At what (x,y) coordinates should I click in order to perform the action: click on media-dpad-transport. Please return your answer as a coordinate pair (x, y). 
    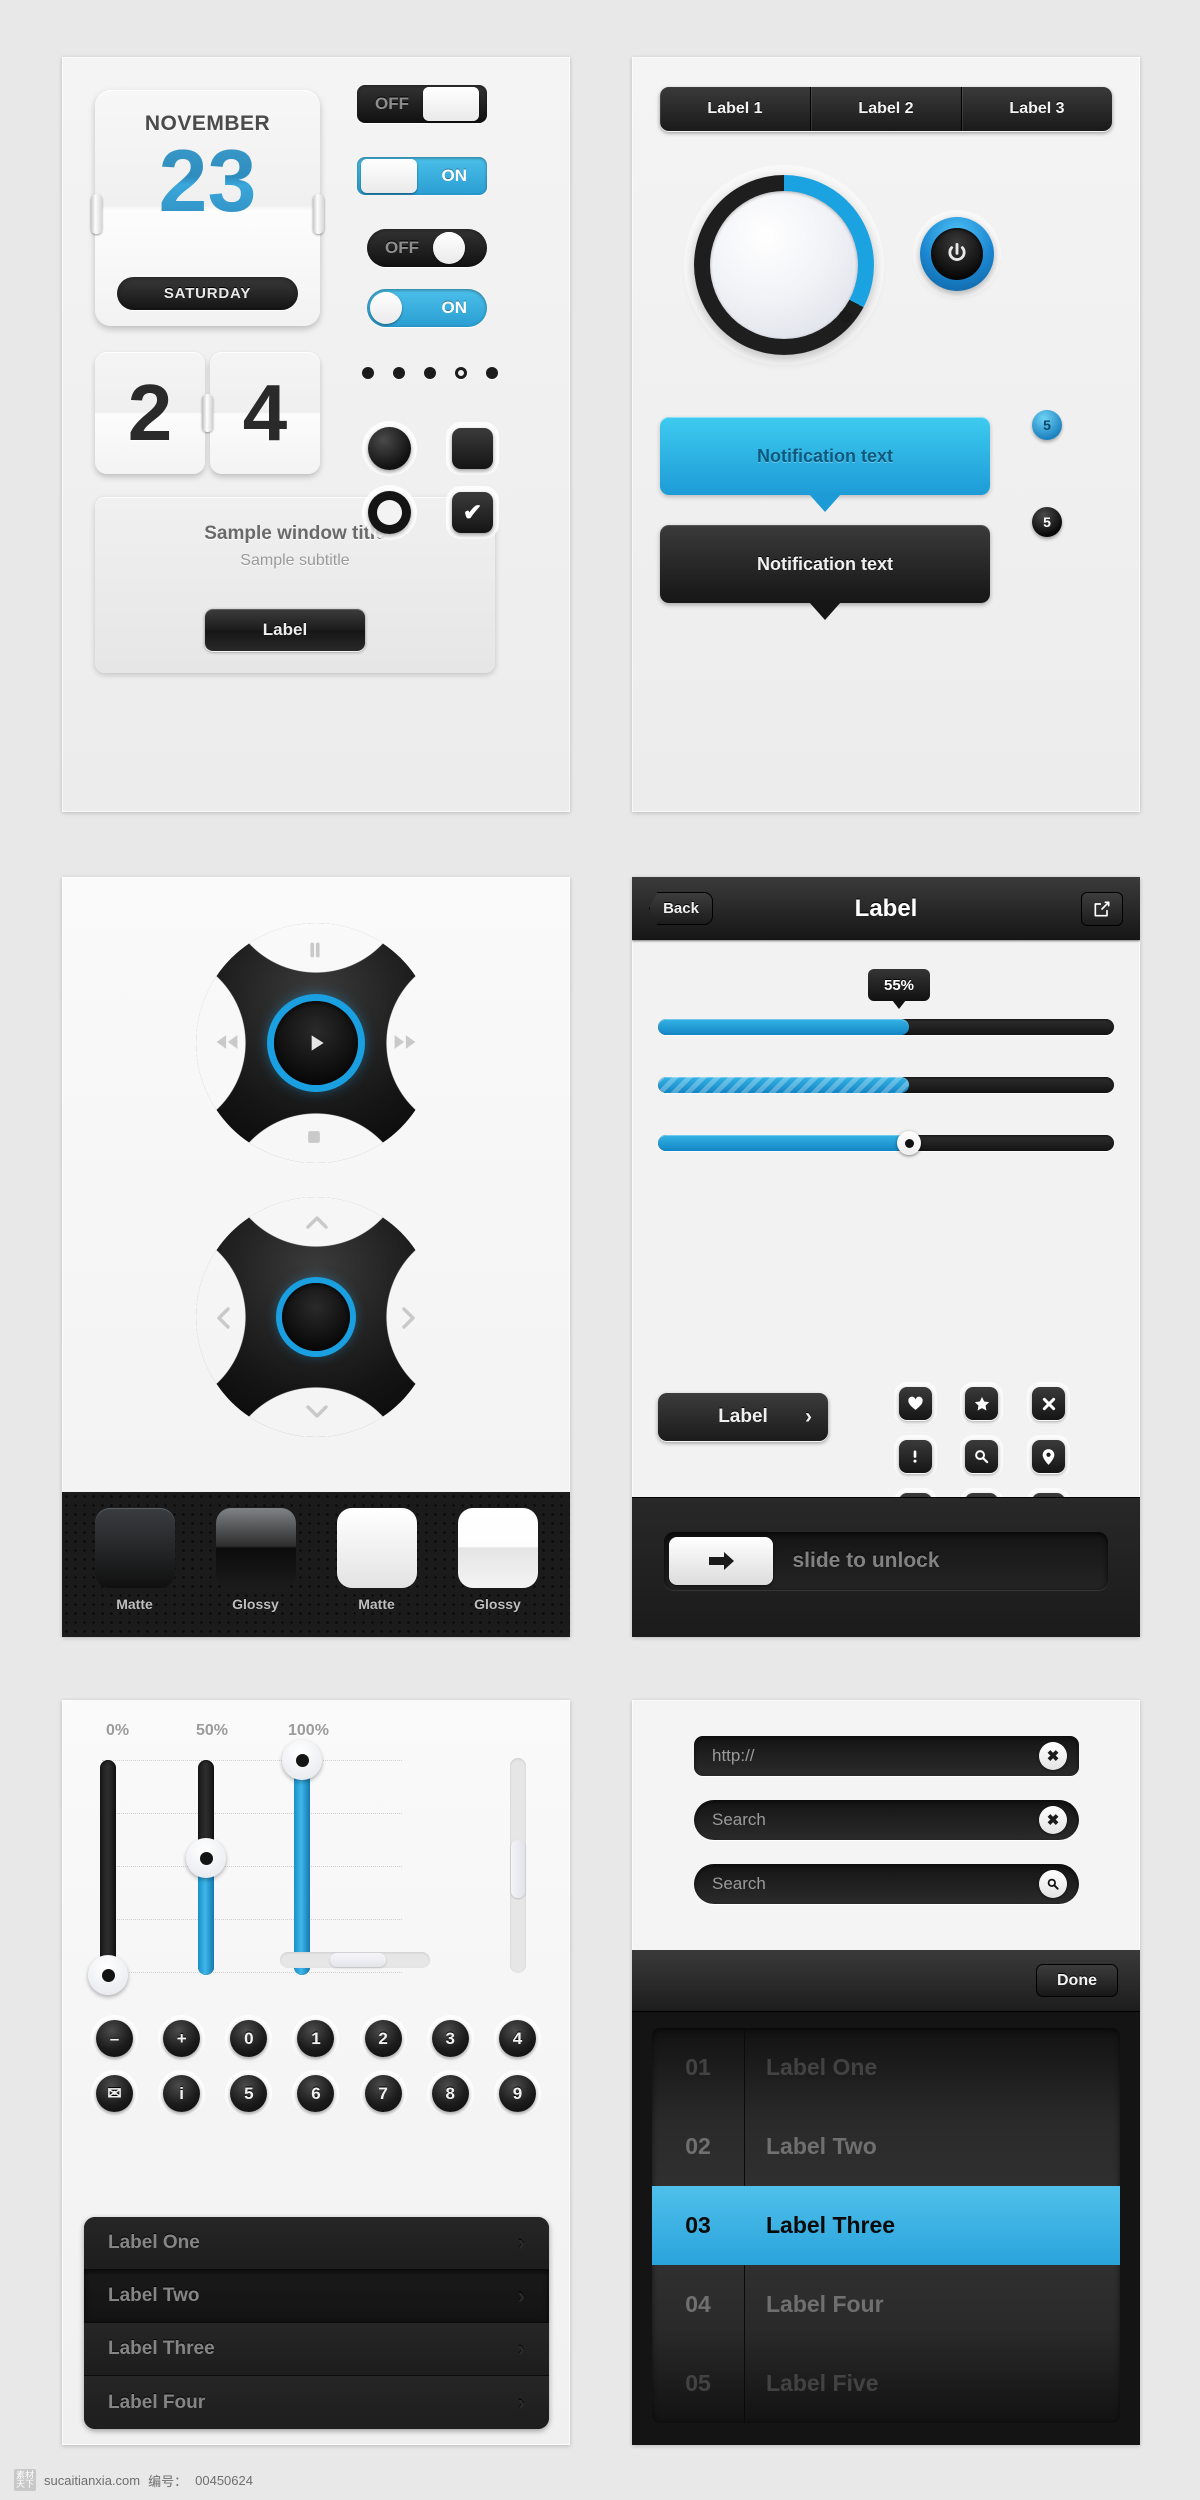
    Looking at the image, I should click on (316, 1043).